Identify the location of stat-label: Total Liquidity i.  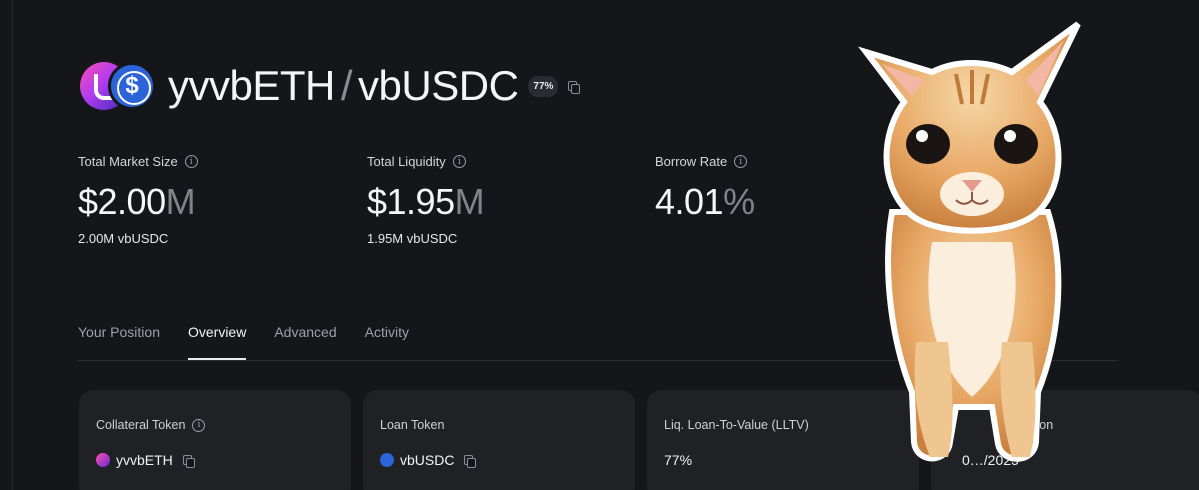
(425, 161).